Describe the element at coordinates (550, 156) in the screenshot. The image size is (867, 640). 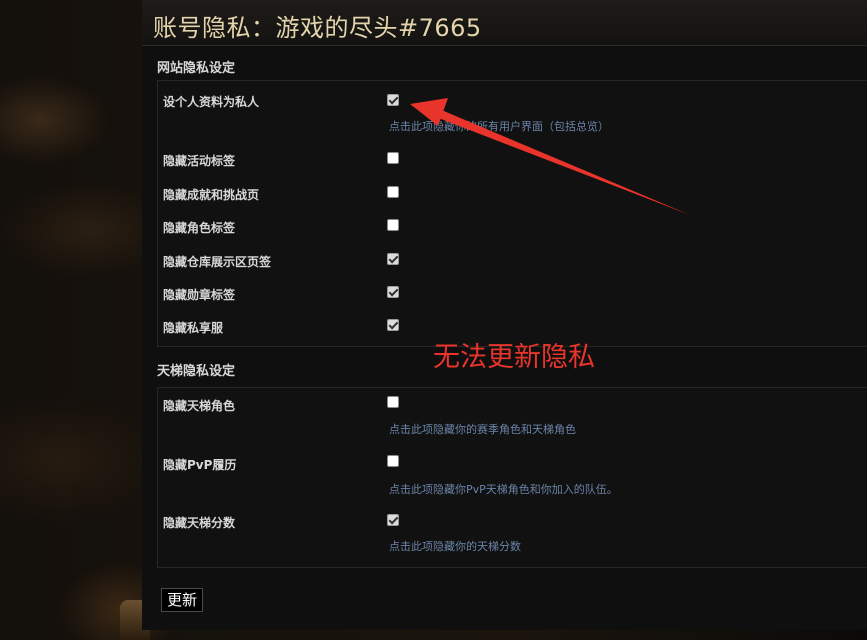
I see `annotation-arrow-icon` at that location.